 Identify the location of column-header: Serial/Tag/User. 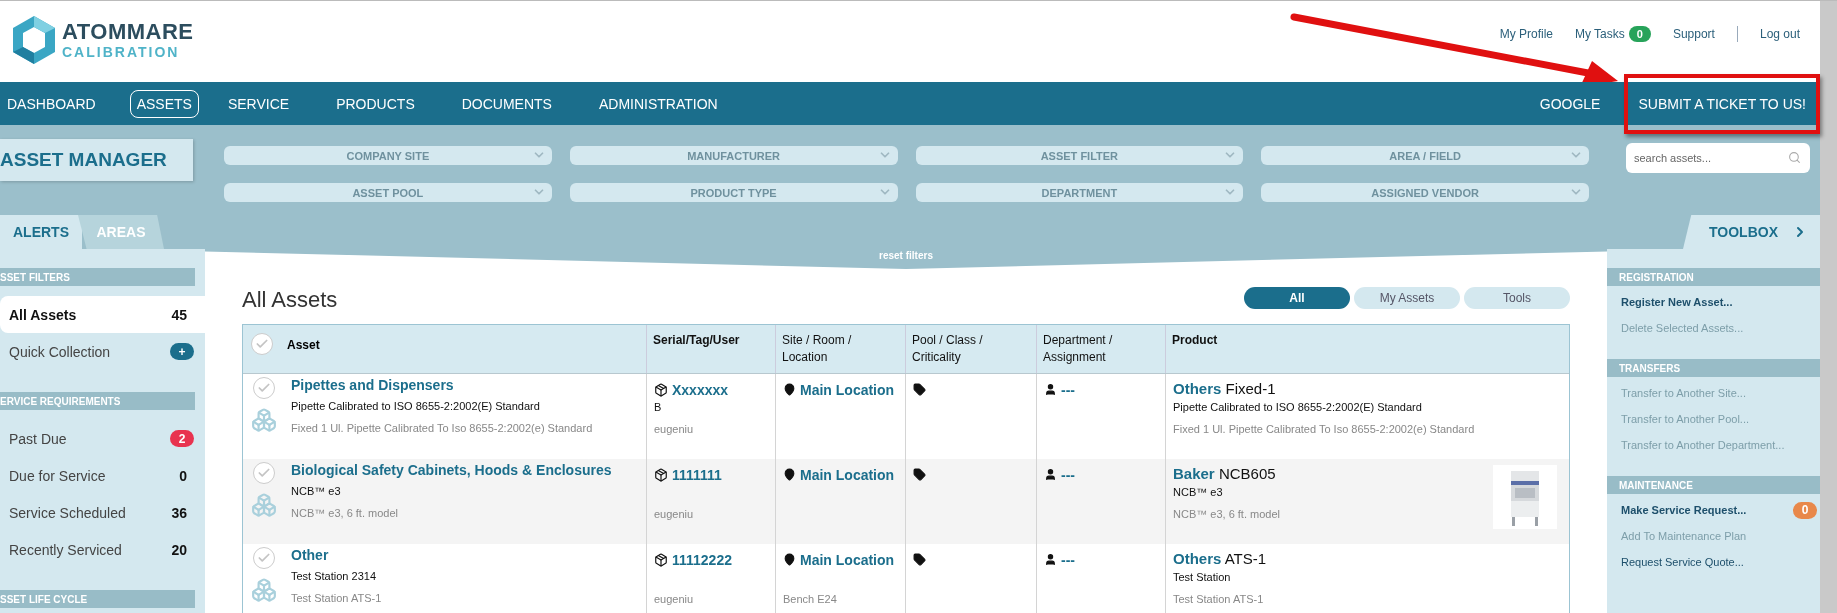
(711, 349).